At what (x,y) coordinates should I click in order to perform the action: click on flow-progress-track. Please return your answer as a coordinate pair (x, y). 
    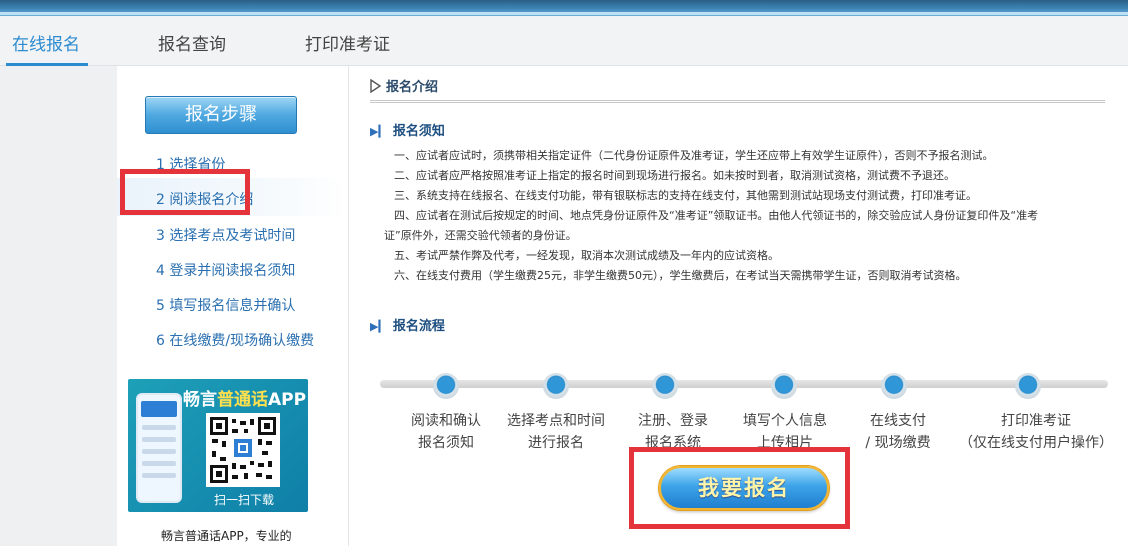
    Looking at the image, I should click on (744, 384).